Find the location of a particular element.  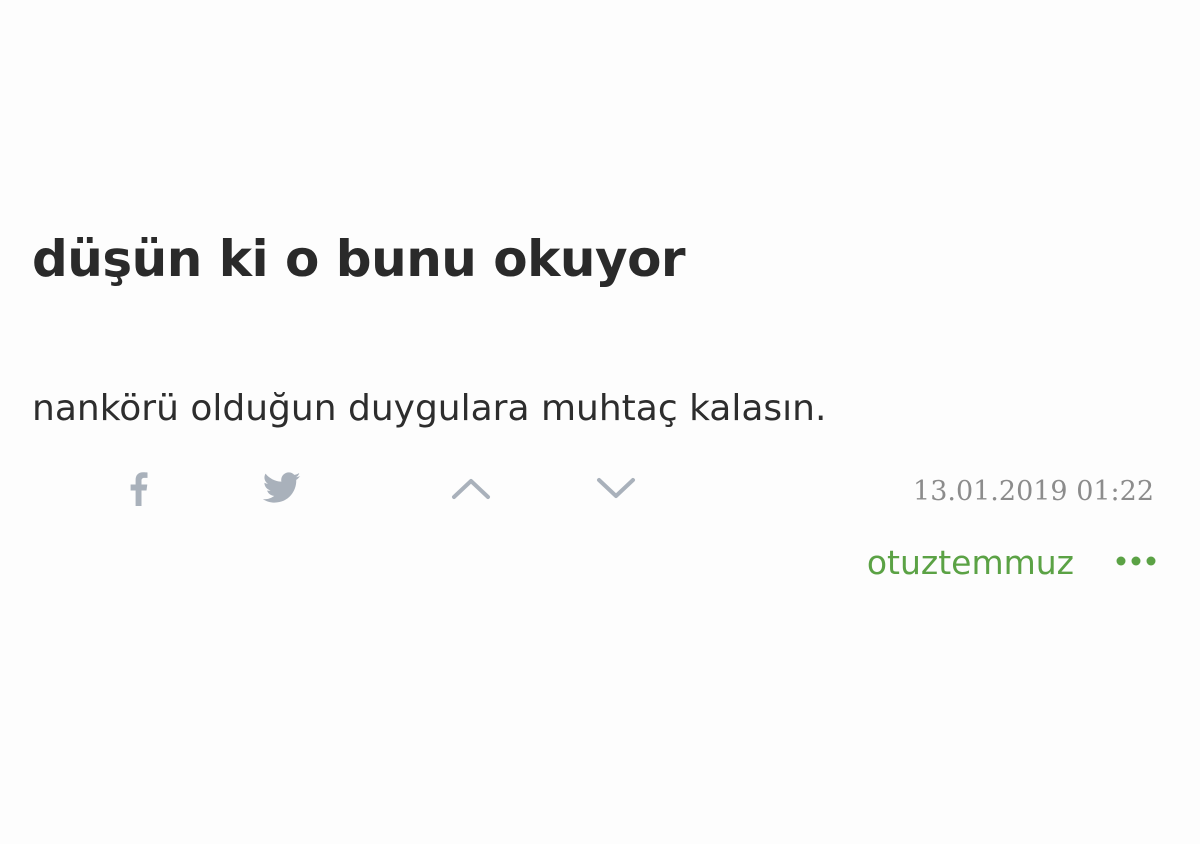

share-facebook-button is located at coordinates (138, 488).